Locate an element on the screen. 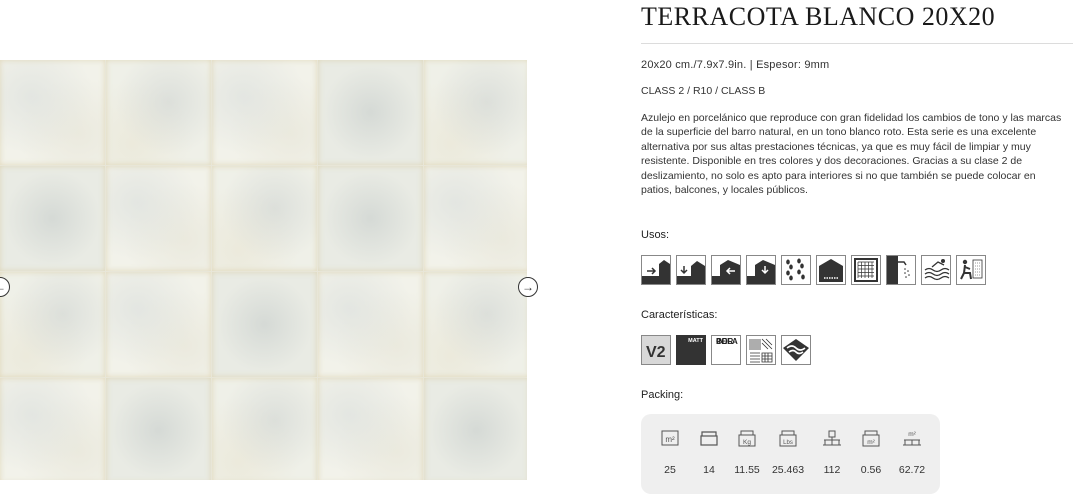 The width and height of the screenshot is (1073, 494). product-title: TERRACOTA BLANCO 20X20 is located at coordinates (818, 16).